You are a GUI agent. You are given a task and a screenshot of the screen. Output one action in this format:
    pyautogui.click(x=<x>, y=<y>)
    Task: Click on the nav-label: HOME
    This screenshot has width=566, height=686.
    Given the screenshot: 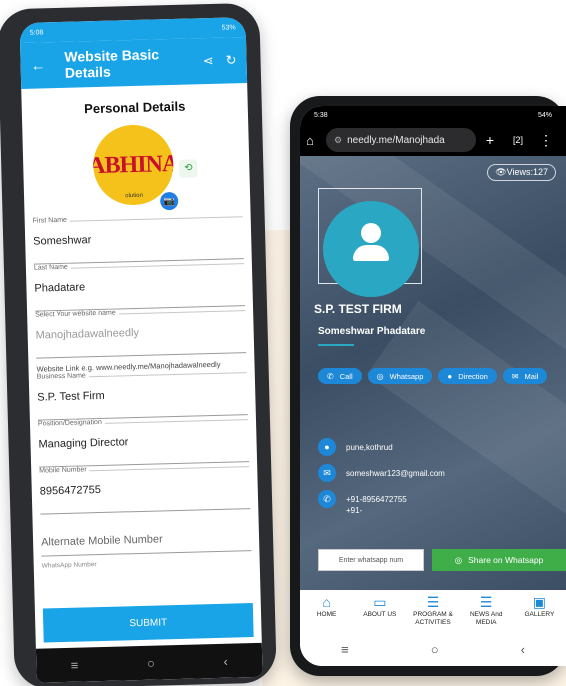 What is the action you would take?
    pyautogui.click(x=326, y=614)
    